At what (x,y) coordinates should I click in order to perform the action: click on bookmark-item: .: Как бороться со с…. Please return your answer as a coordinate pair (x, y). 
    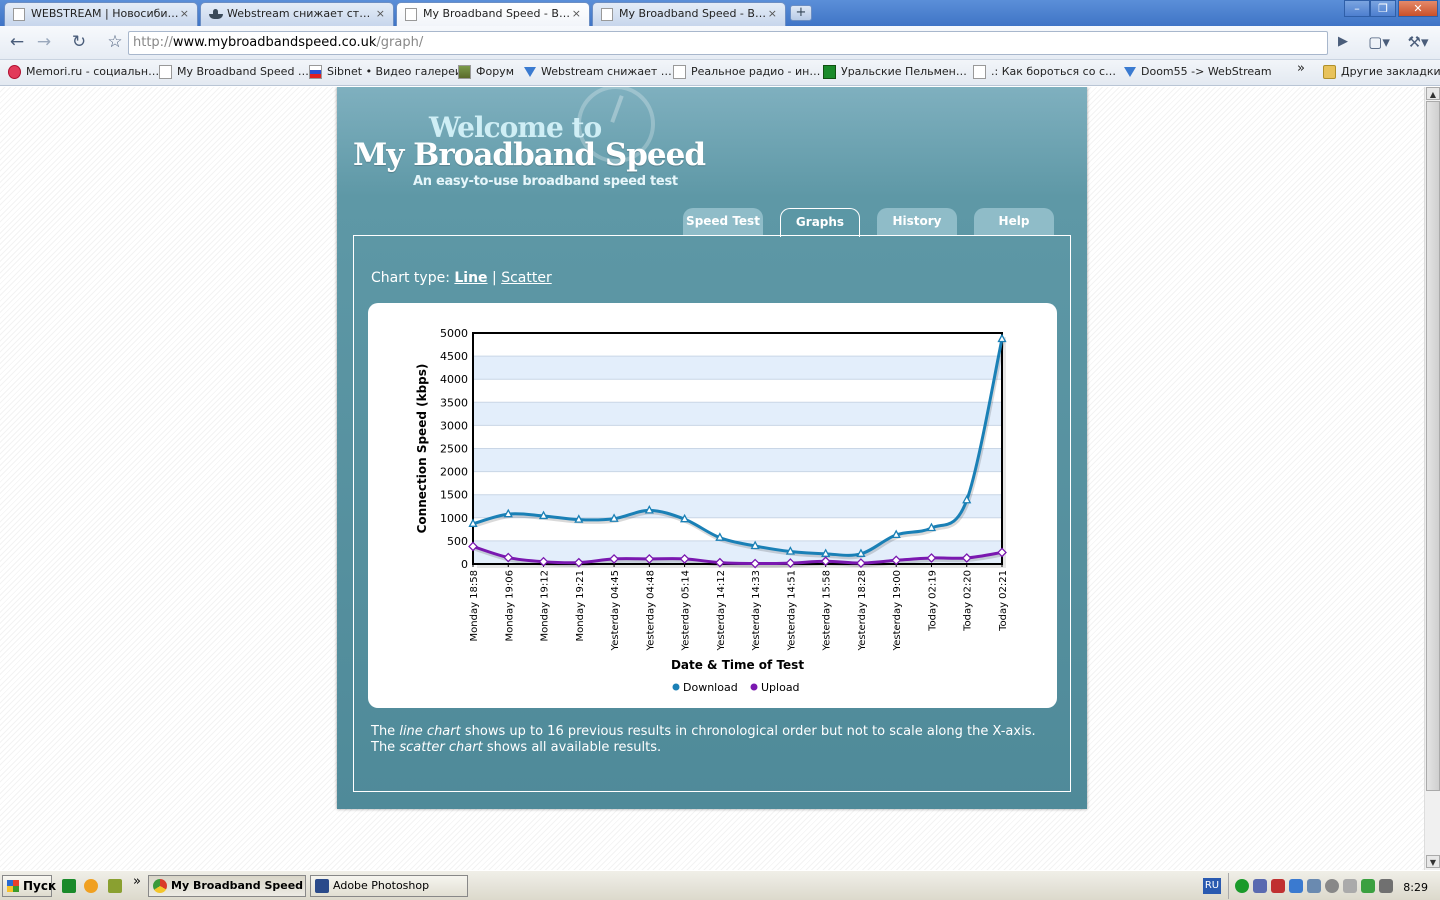
    Looking at the image, I should click on (1044, 72).